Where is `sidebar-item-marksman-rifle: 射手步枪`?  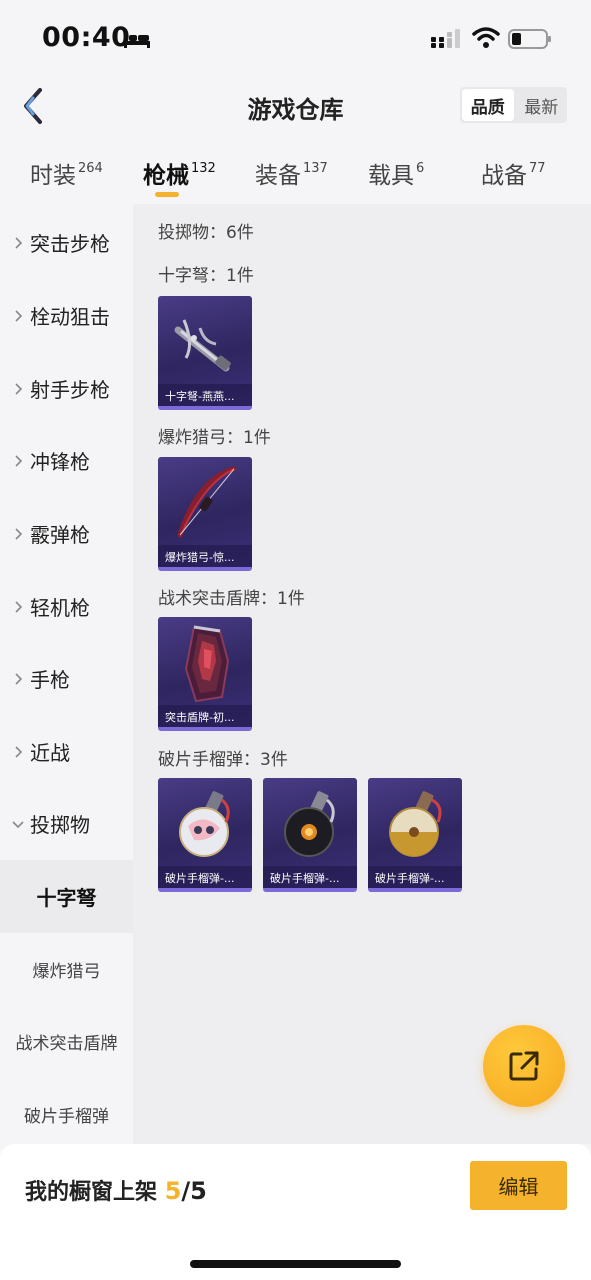
sidebar-item-marksman-rifle: 射手步枪 is located at coordinates (66, 388).